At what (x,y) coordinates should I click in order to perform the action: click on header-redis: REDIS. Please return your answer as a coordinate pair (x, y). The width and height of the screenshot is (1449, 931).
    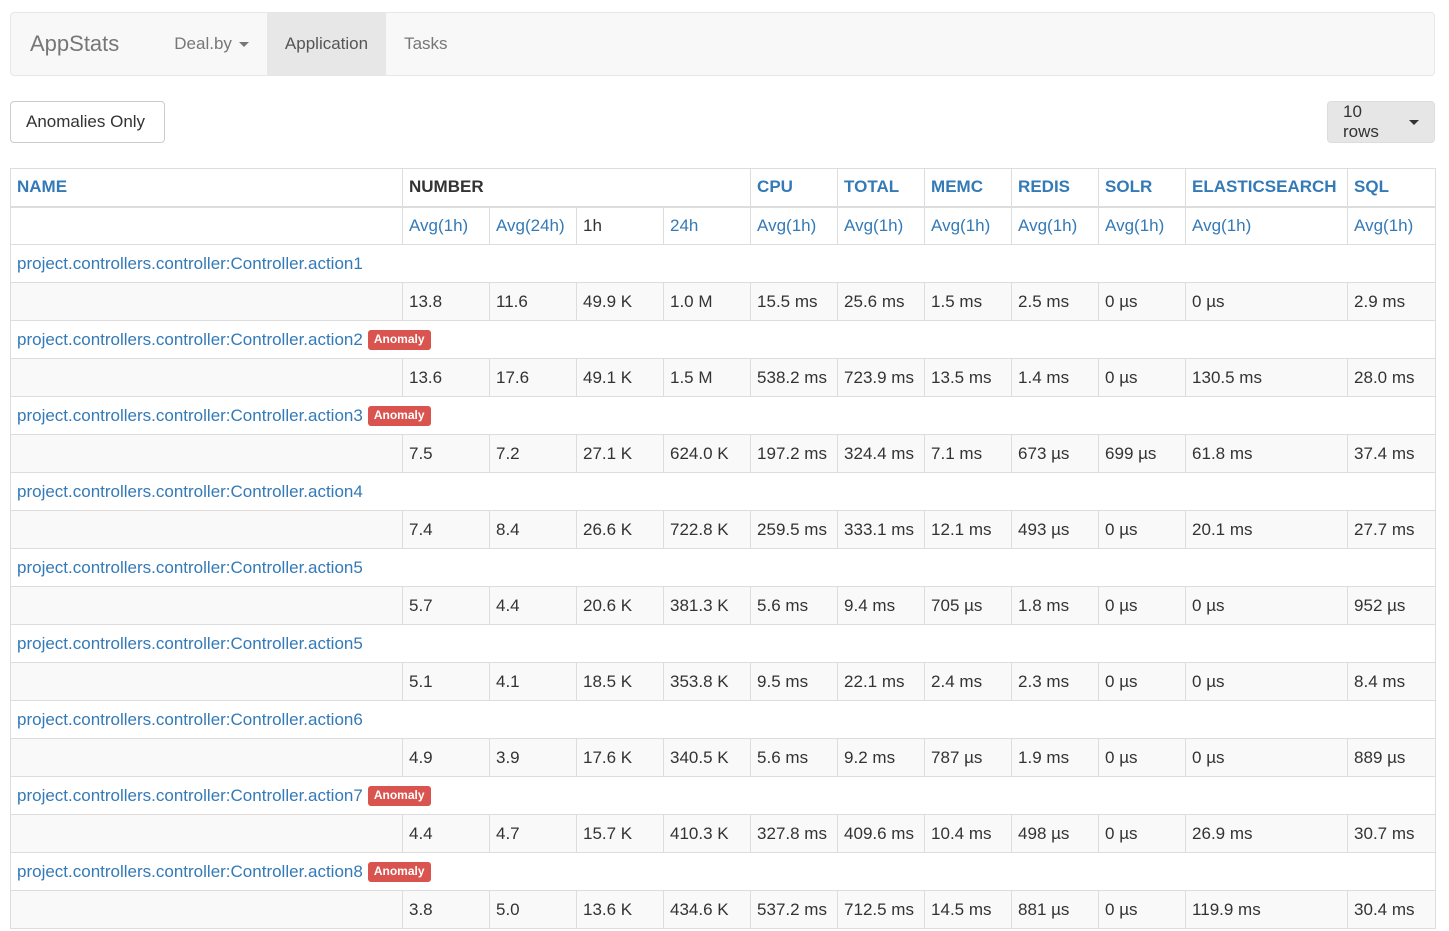
    Looking at the image, I should click on (1055, 188).